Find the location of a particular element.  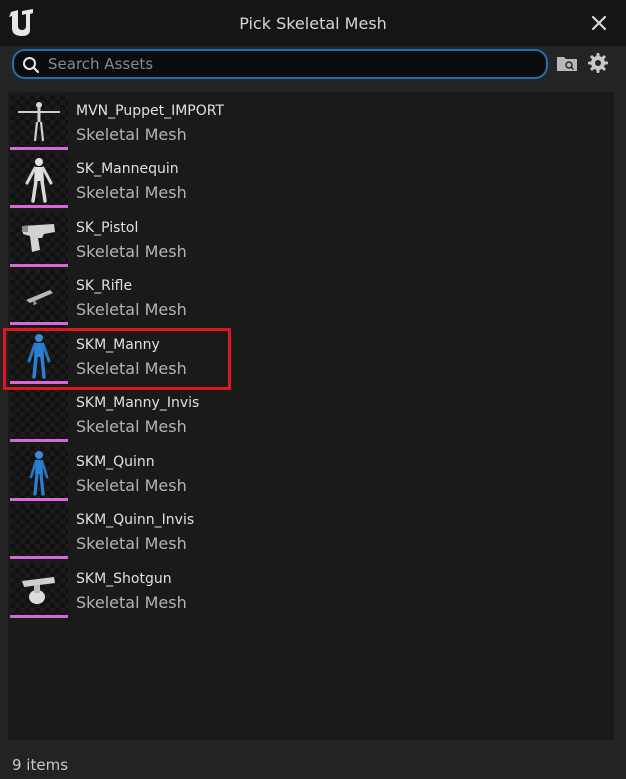

asset-row-skm-shotgun: SKM_Shotgun Skeletal Mesh is located at coordinates (311, 589).